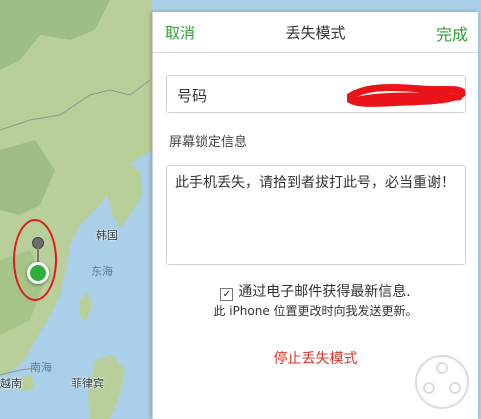  I want to click on red-circle-annotation, so click(35, 260).